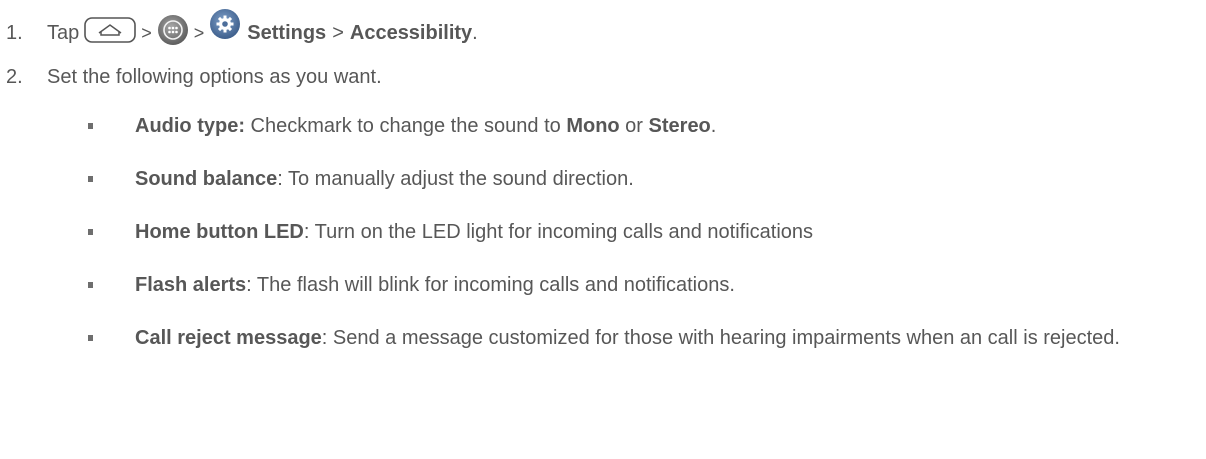  I want to click on option-name: Flash alerts, so click(191, 285).